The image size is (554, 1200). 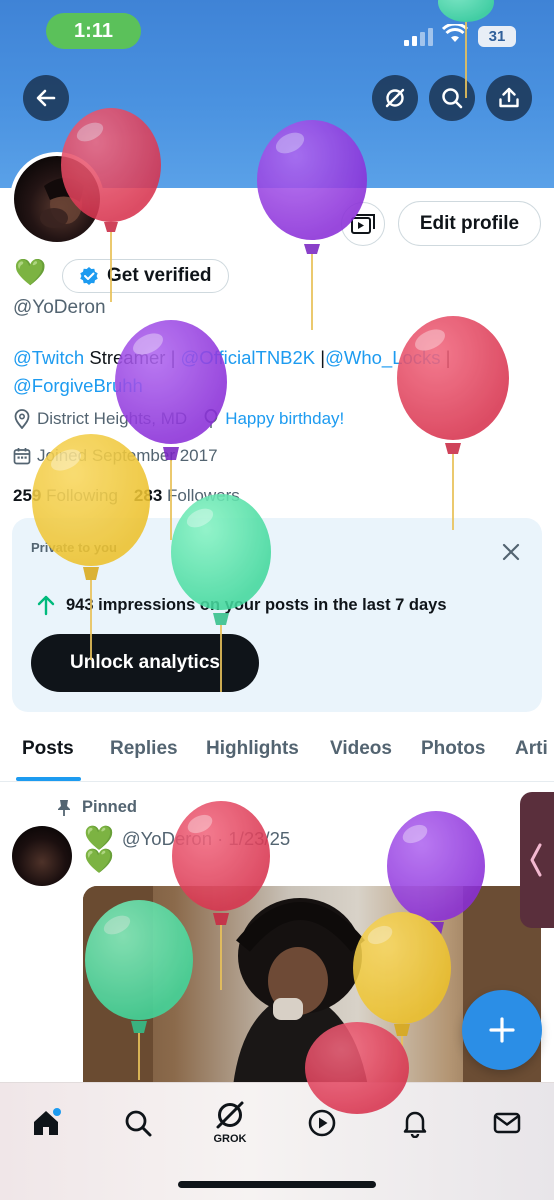 What do you see at coordinates (418, 37) in the screenshot?
I see `cellular-signal-icon` at bounding box center [418, 37].